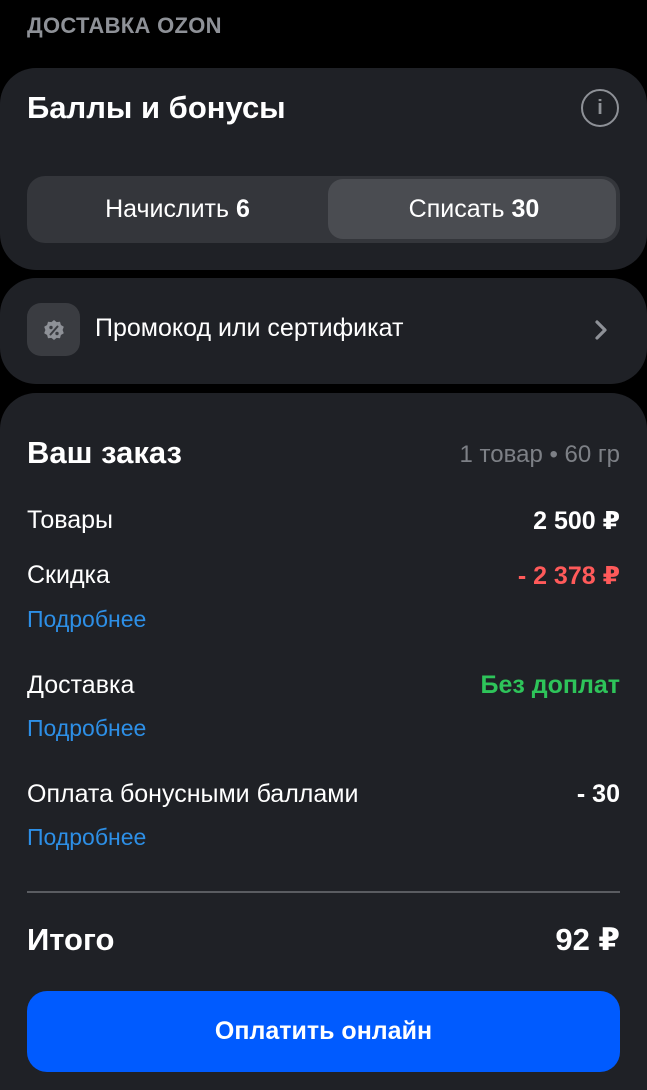 The width and height of the screenshot is (647, 1090). What do you see at coordinates (71, 939) in the screenshot?
I see `total-label: Итого` at bounding box center [71, 939].